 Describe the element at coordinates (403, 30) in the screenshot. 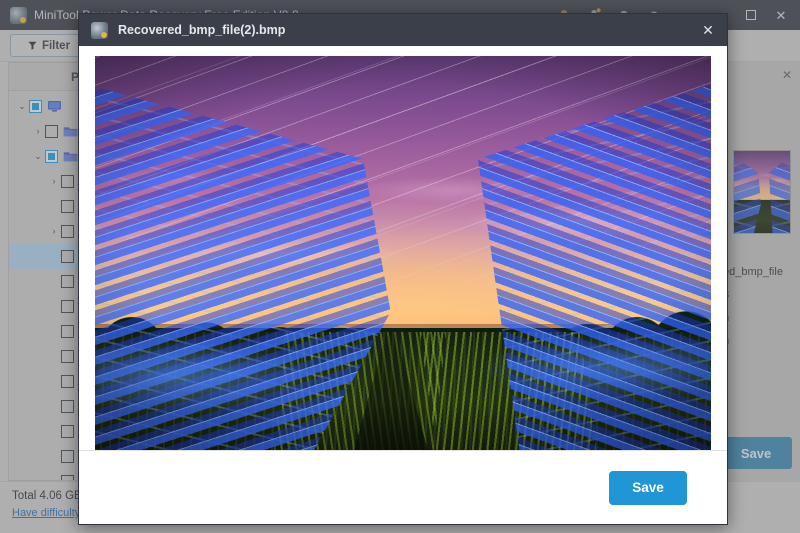

I see `dialog-title-bar: Recovered_bmp_file(2).bmp ✕` at that location.